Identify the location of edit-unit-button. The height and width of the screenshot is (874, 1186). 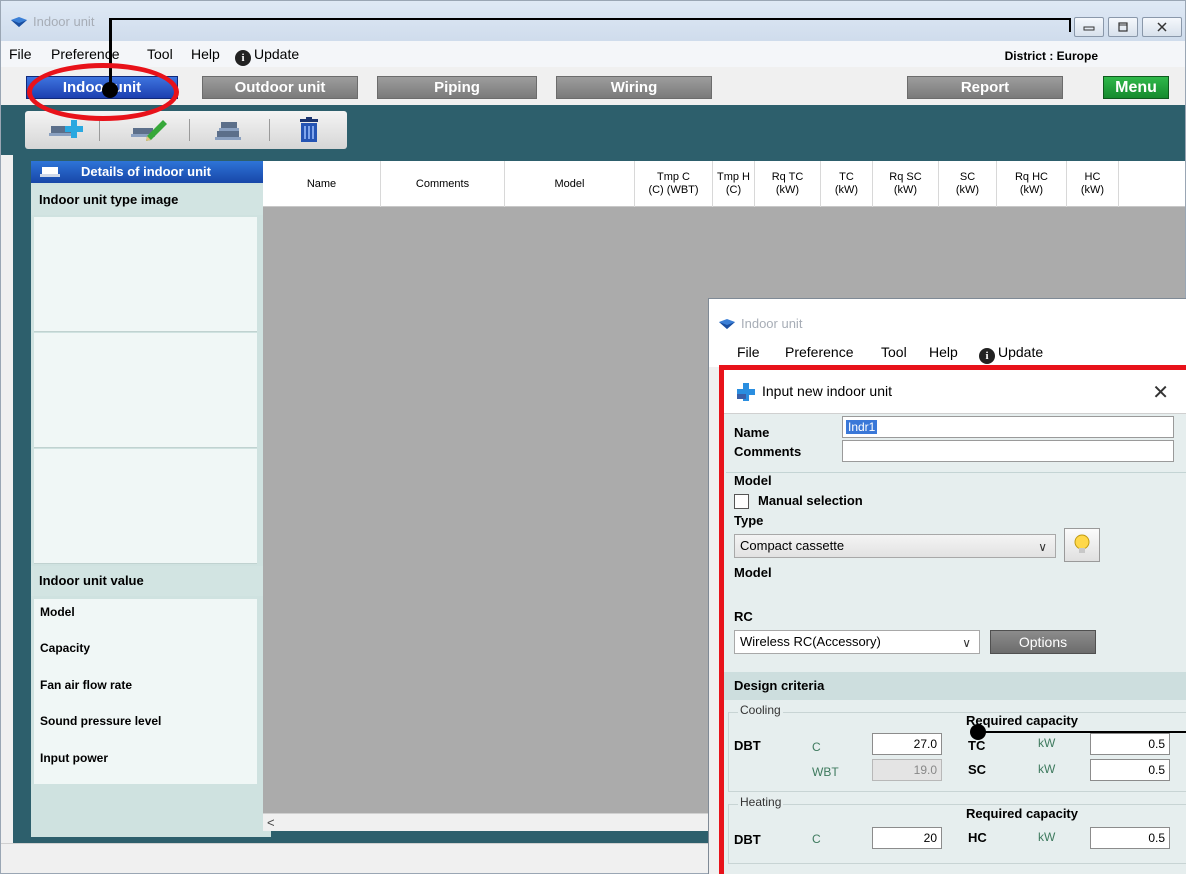
(149, 130).